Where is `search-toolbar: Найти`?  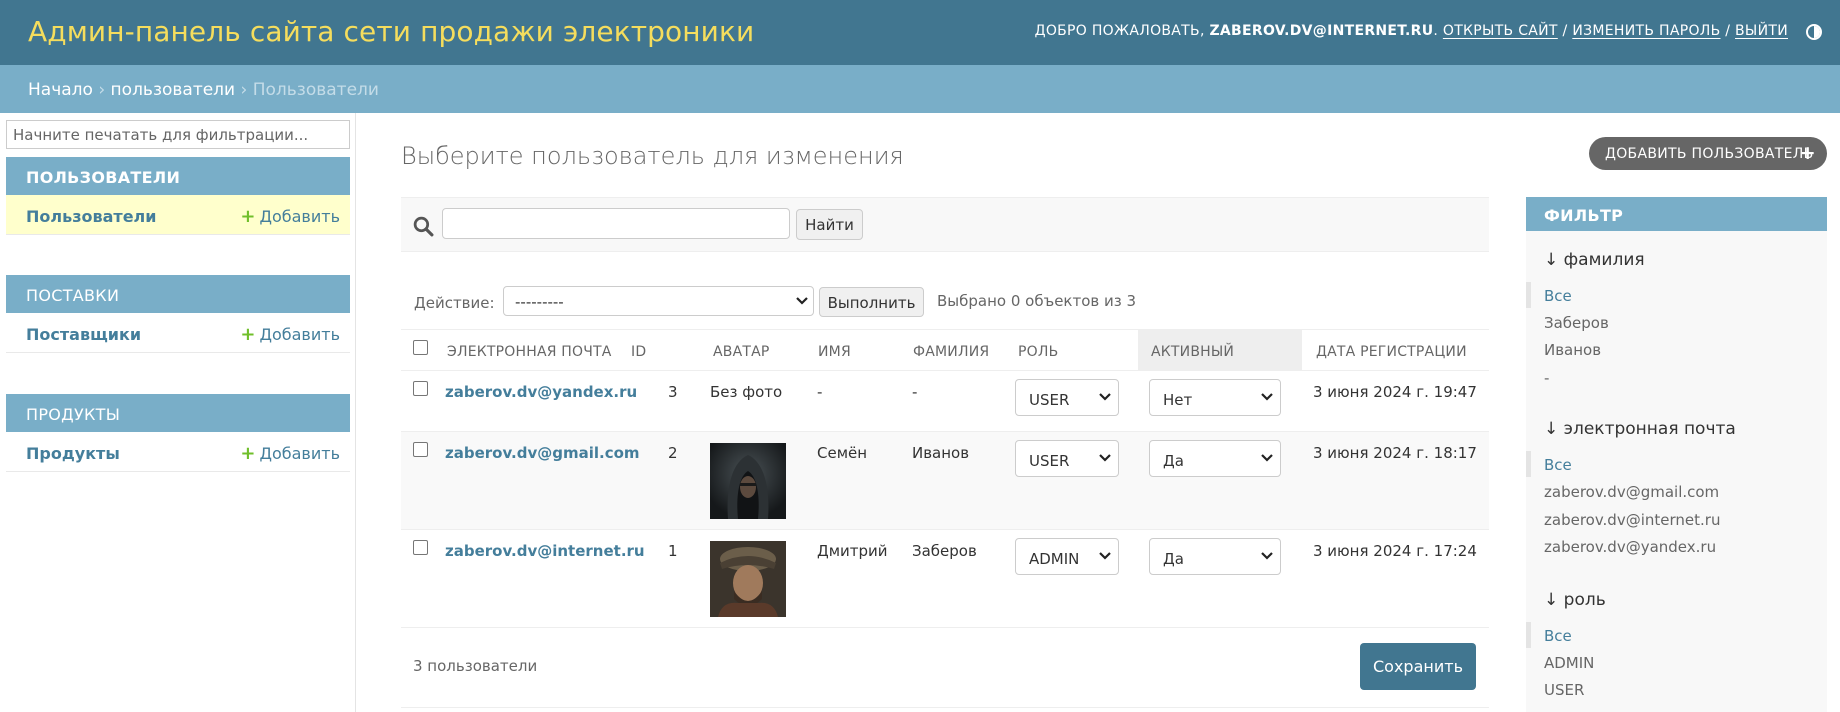 search-toolbar: Найти is located at coordinates (945, 224).